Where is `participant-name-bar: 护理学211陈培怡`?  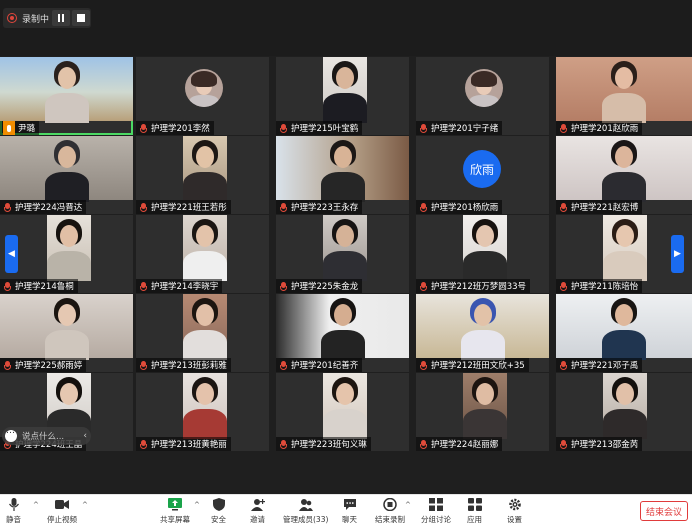
participant-name-bar: 护理学211陈培怡 is located at coordinates (599, 286).